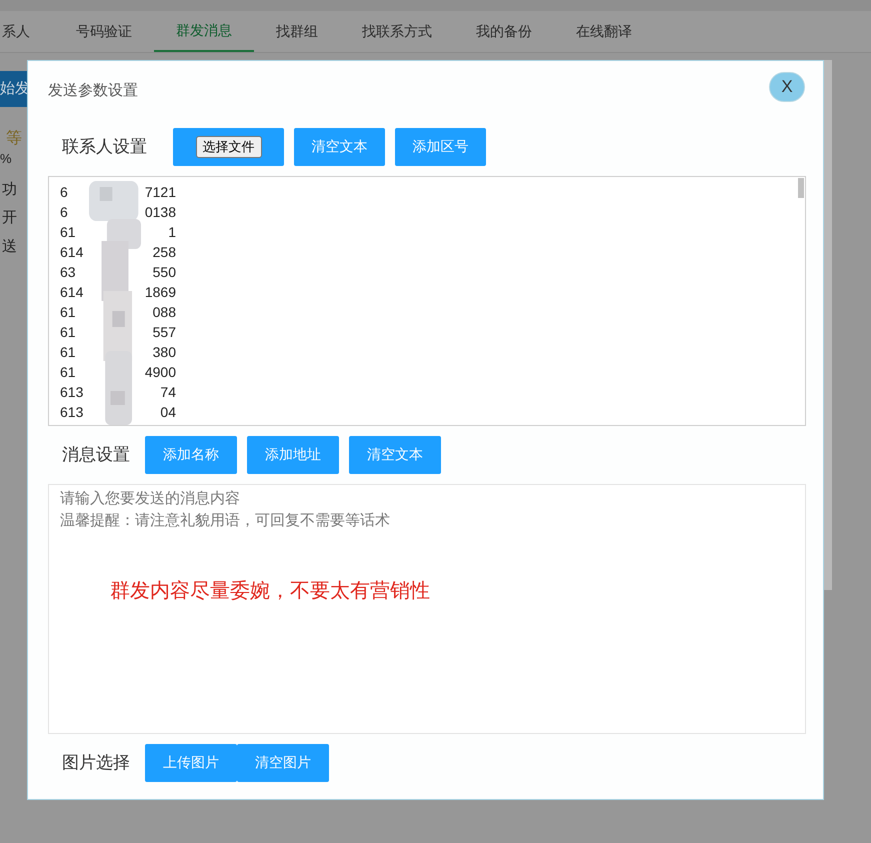 The width and height of the screenshot is (871, 843). What do you see at coordinates (167, 412) in the screenshot?
I see `number-end: 04` at bounding box center [167, 412].